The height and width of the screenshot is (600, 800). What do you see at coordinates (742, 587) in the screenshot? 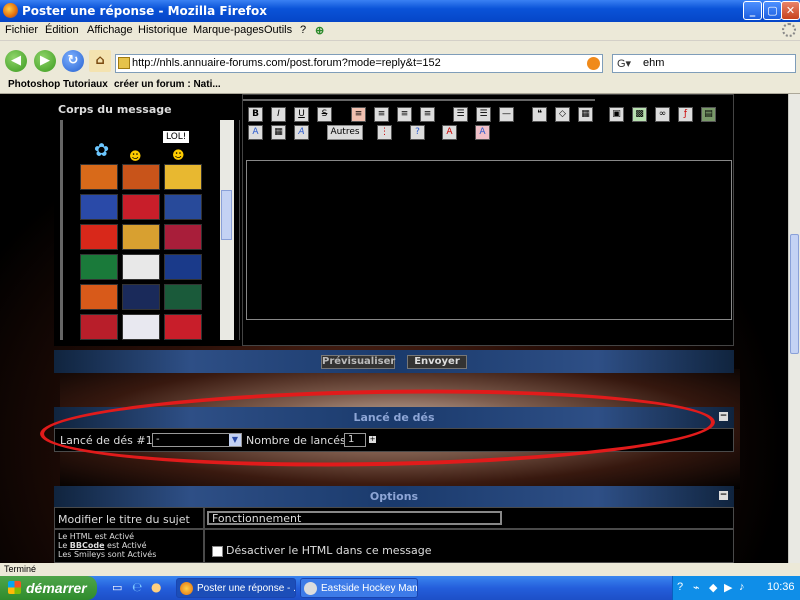
I see `volume-tray-icon: ♪` at bounding box center [742, 587].